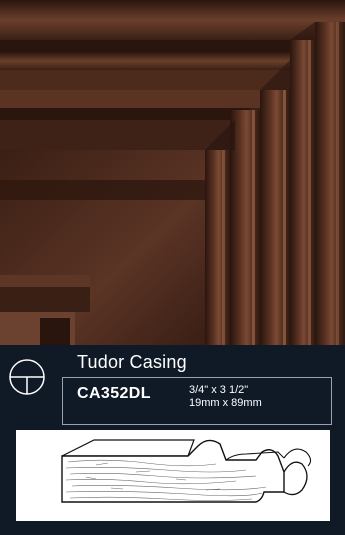 The width and height of the screenshot is (345, 535). I want to click on product-name: Tudor Casing, so click(132, 362).